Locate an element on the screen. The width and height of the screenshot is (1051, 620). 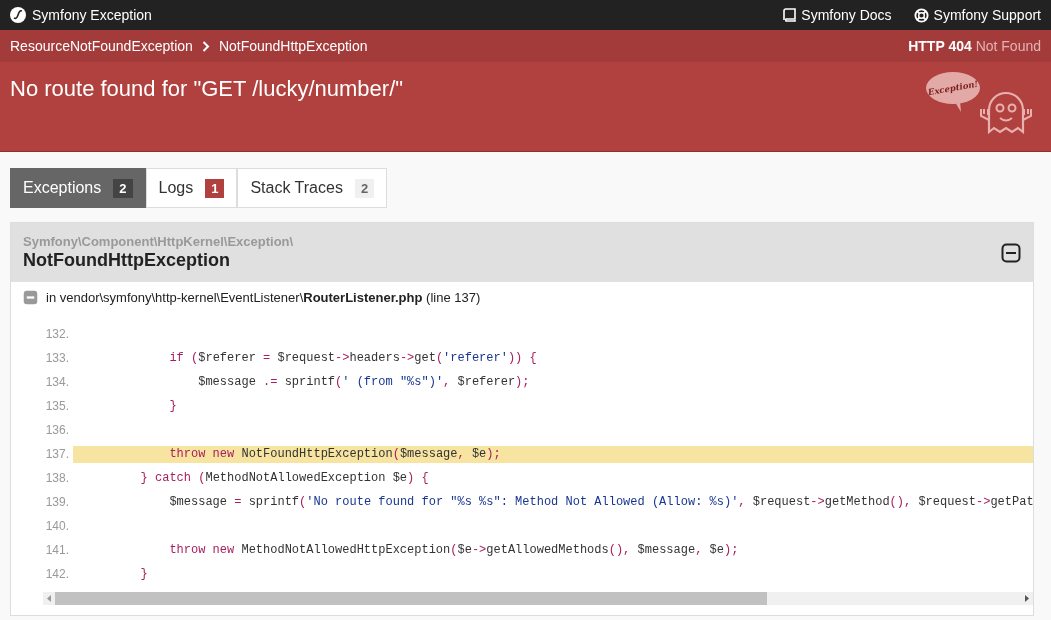
horizontal-scrollbar is located at coordinates (538, 598).